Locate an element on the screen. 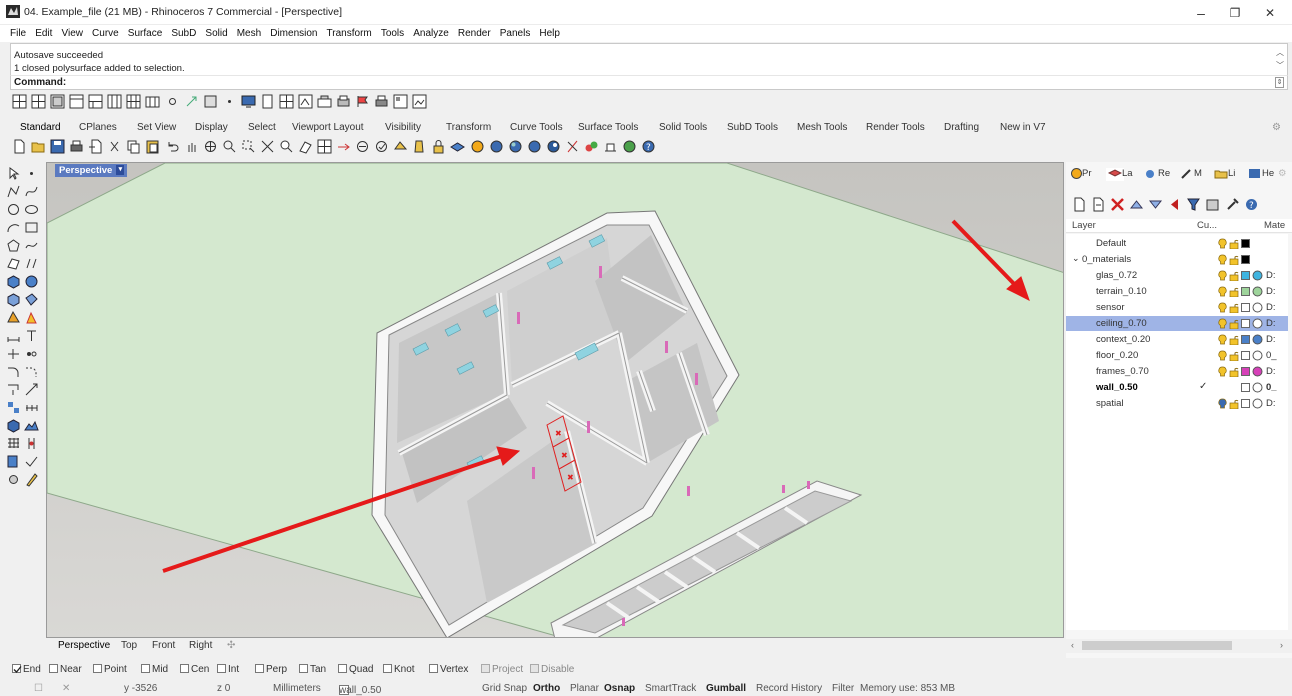 The image size is (1292, 696). tab-drafting: Drafting is located at coordinates (961, 127).